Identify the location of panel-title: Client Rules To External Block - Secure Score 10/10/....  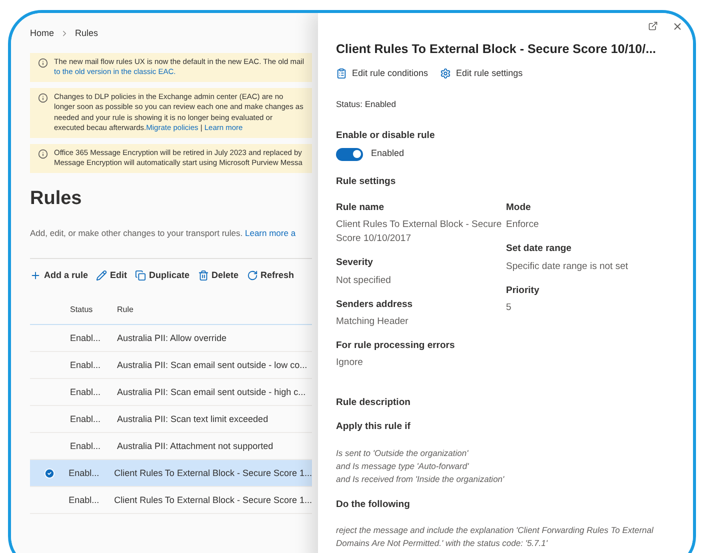
(497, 49).